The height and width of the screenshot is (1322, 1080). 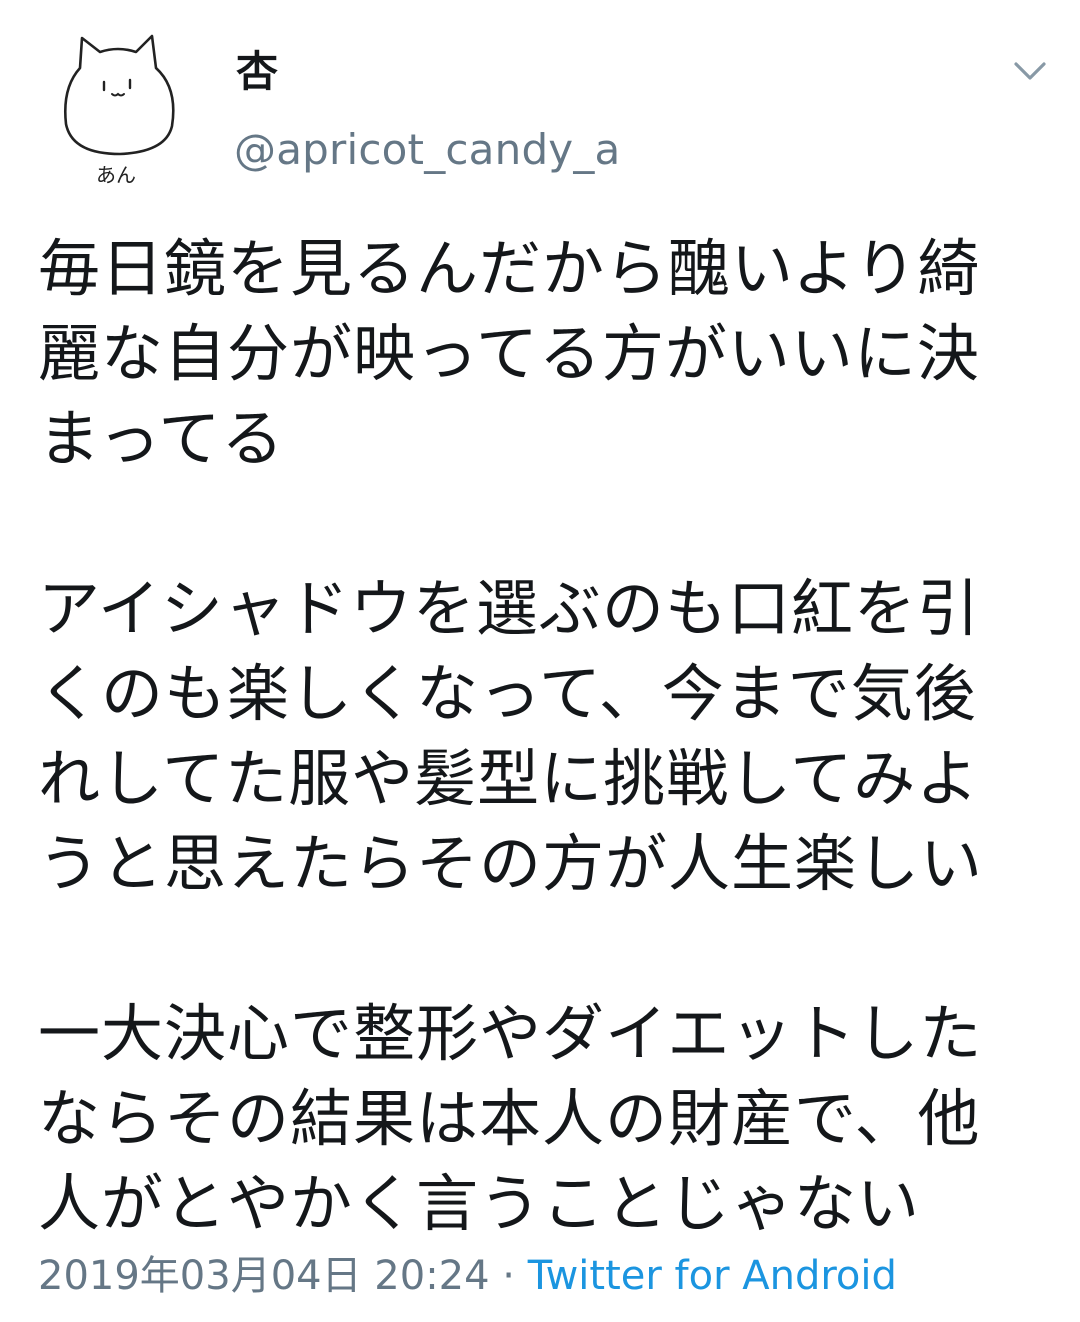 I want to click on chevron-down-icon, so click(x=1030, y=71).